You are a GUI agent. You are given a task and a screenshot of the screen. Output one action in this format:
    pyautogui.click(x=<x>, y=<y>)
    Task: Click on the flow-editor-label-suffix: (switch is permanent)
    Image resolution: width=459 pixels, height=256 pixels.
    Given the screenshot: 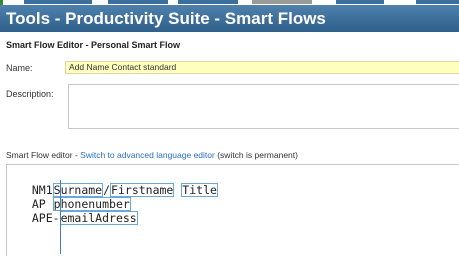 What is the action you would take?
    pyautogui.click(x=256, y=155)
    